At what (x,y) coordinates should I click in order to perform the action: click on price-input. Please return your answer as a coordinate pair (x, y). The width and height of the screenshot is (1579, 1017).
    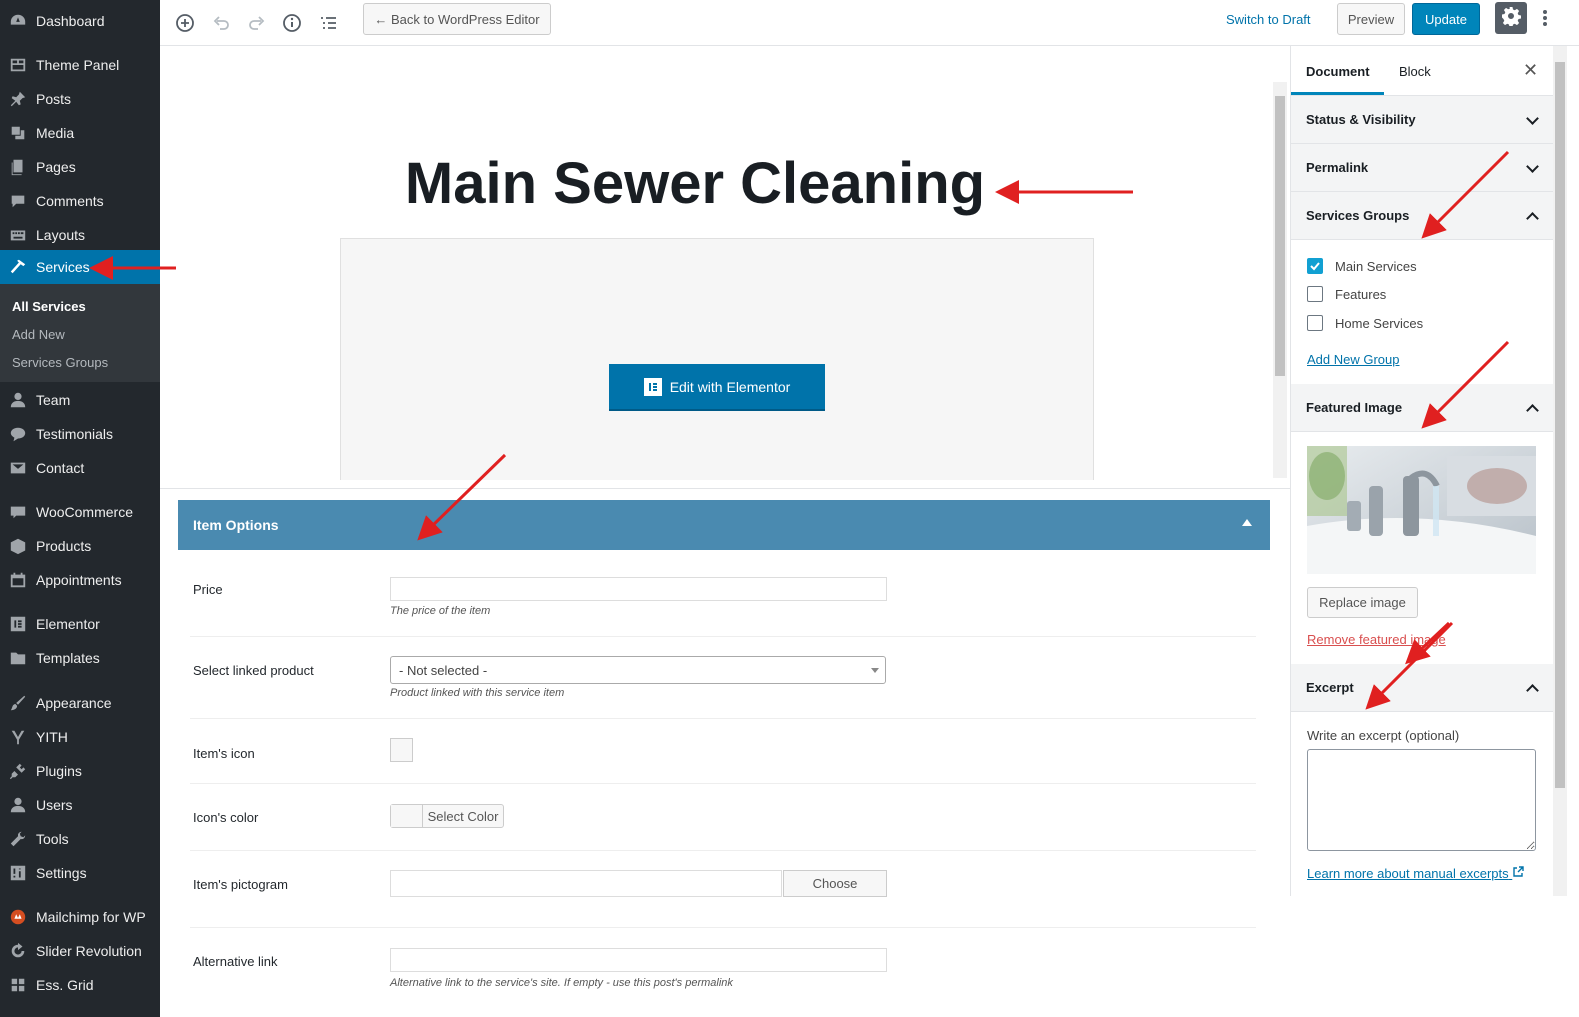
    Looking at the image, I should click on (638, 589).